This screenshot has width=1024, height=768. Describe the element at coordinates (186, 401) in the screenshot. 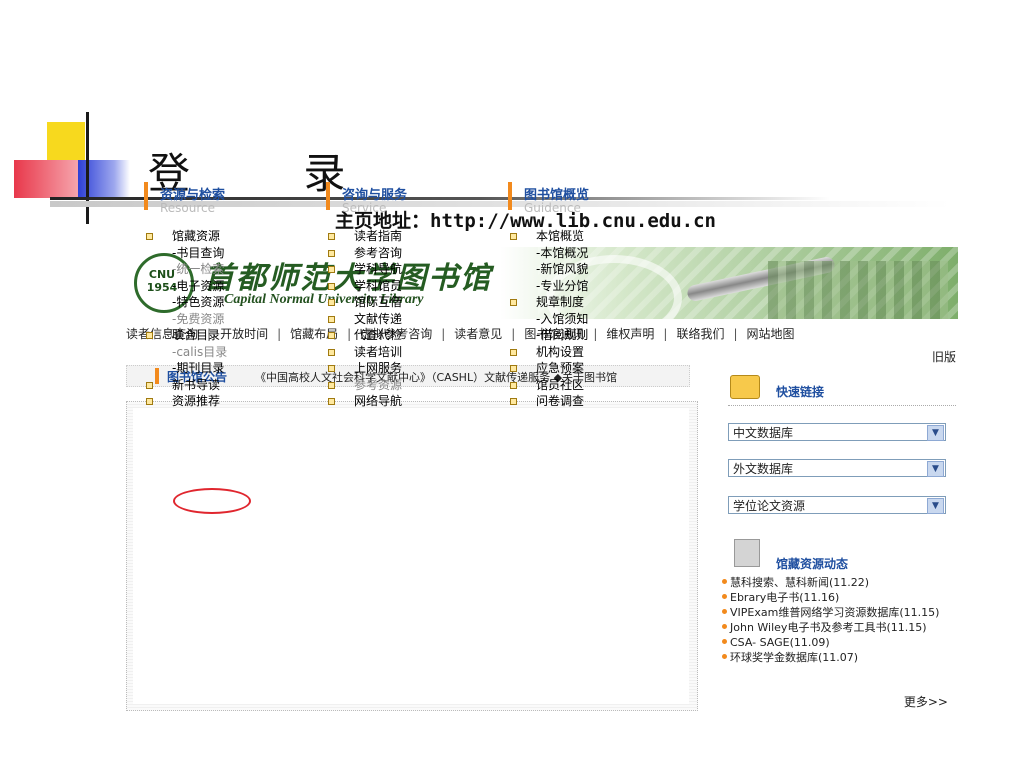

I see `list-item: 资源推荐` at that location.